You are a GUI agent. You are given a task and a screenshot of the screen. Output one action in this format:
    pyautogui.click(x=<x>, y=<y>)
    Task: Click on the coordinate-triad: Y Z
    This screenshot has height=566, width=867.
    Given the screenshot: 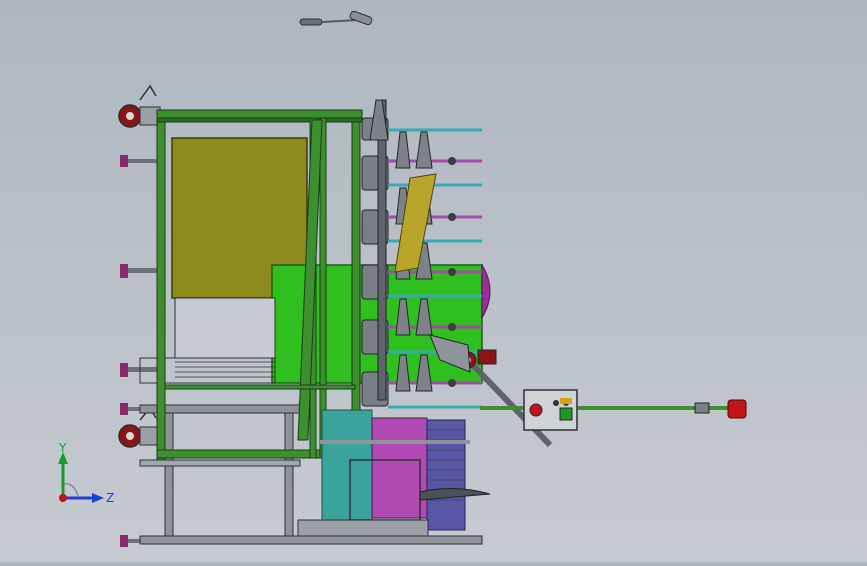 What is the action you would take?
    pyautogui.click(x=85, y=475)
    